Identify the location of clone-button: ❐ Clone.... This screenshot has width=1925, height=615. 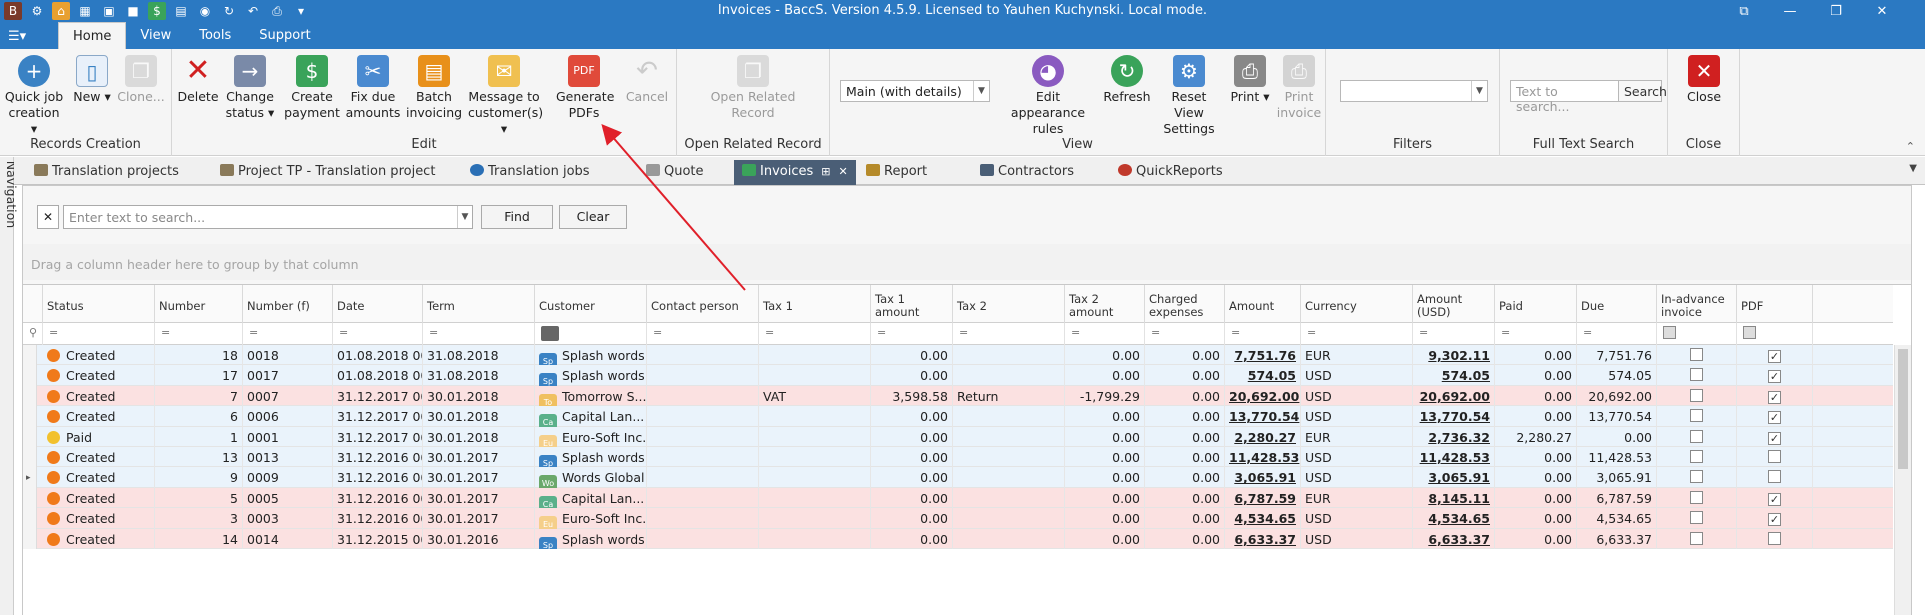
(141, 80).